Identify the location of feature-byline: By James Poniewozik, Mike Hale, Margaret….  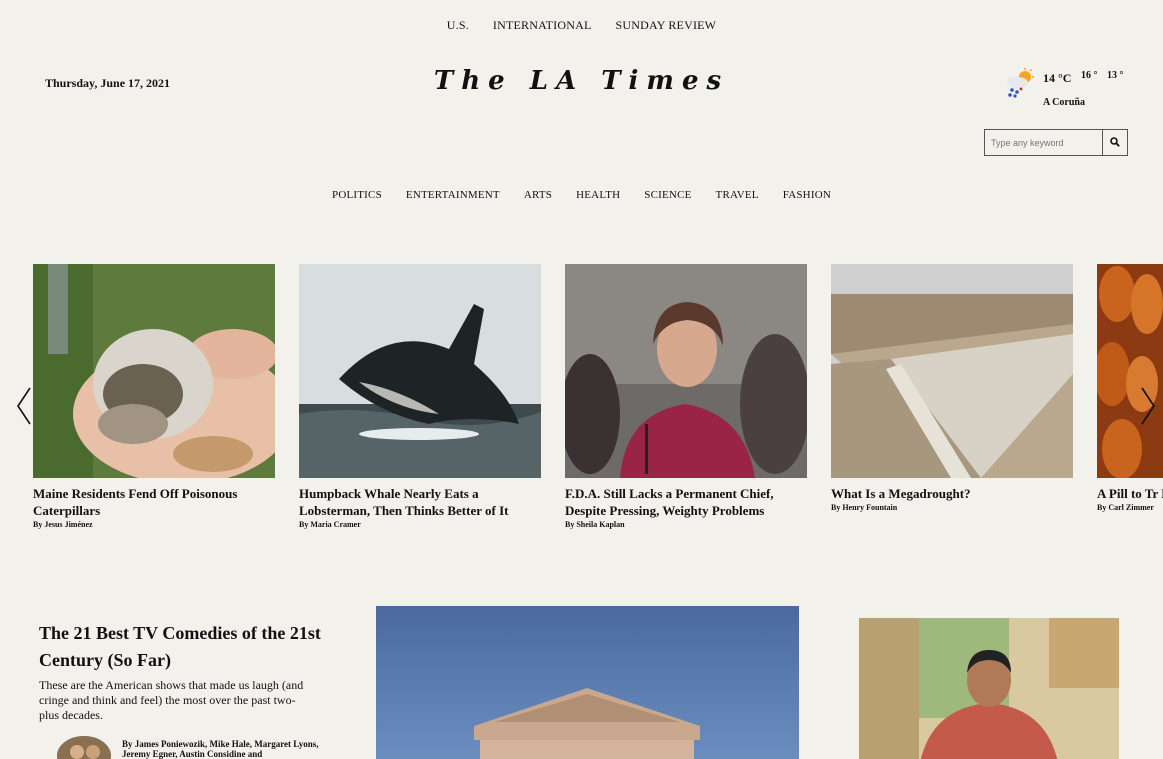
(220, 749).